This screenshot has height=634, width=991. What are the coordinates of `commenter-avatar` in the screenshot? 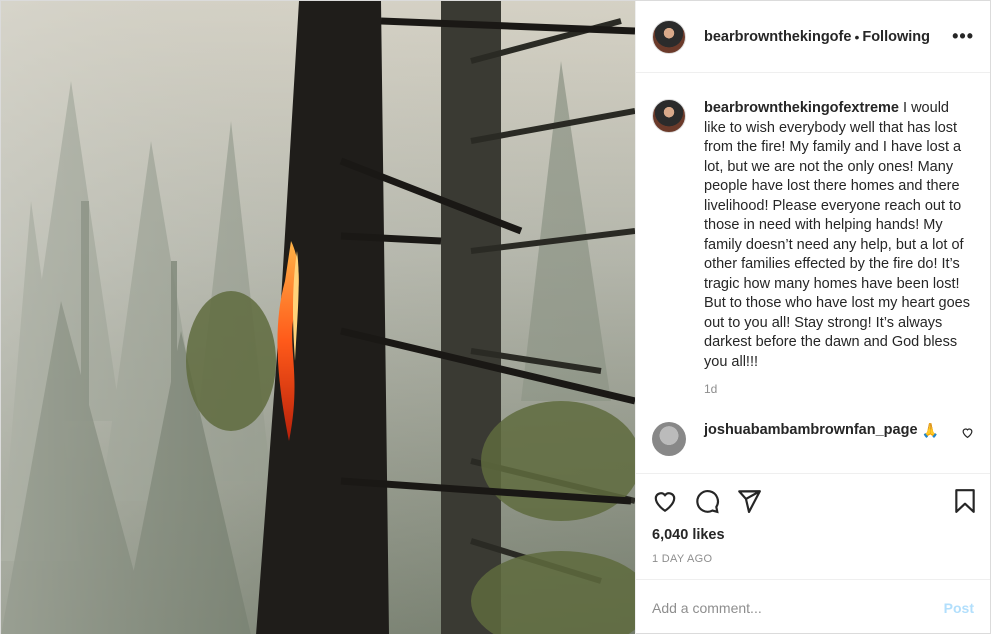 It's located at (669, 439).